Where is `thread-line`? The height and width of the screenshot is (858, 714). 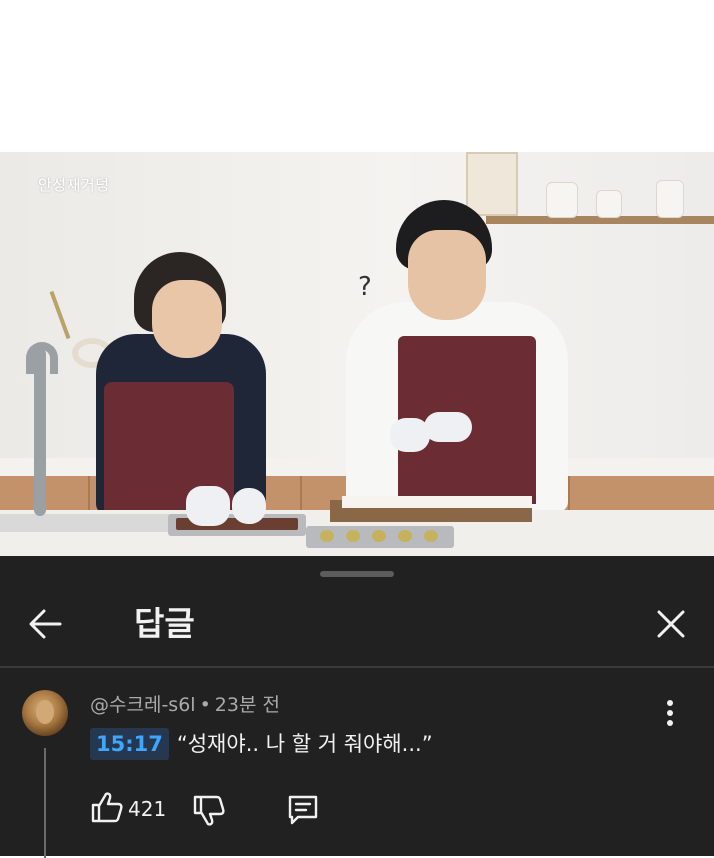 thread-line is located at coordinates (45, 803).